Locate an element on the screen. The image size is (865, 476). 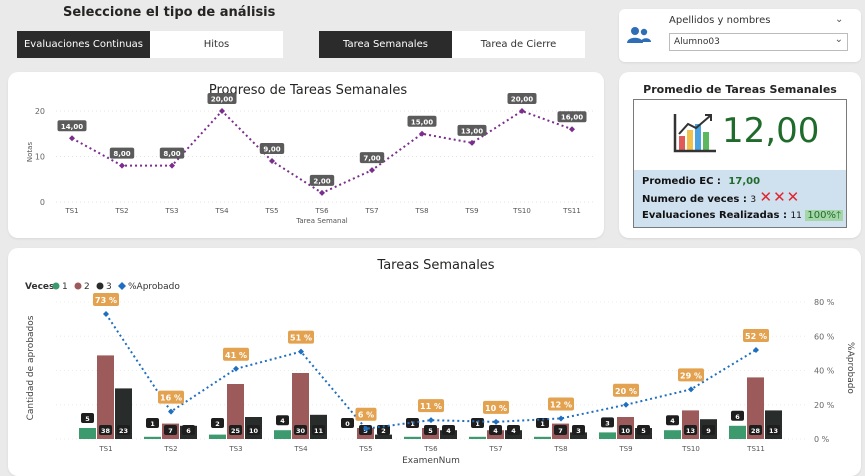
bar-label: 5 is located at coordinates (87, 419).